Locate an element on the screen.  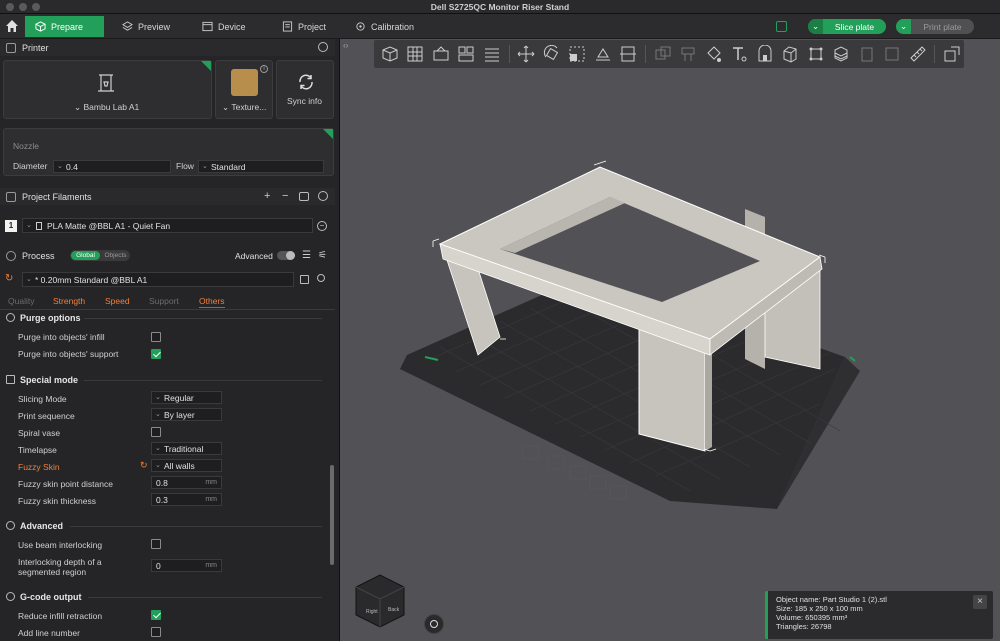
sidebar-toggle-icon is located at coordinates (781, 26).